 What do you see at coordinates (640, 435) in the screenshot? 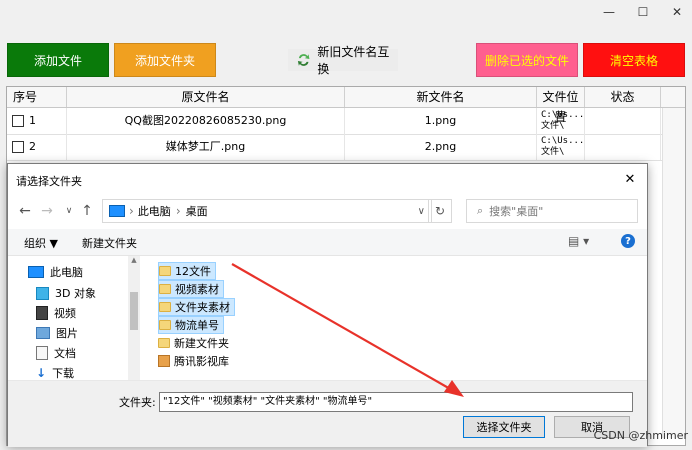
I see `watermark: CSDN @zhmimer` at bounding box center [640, 435].